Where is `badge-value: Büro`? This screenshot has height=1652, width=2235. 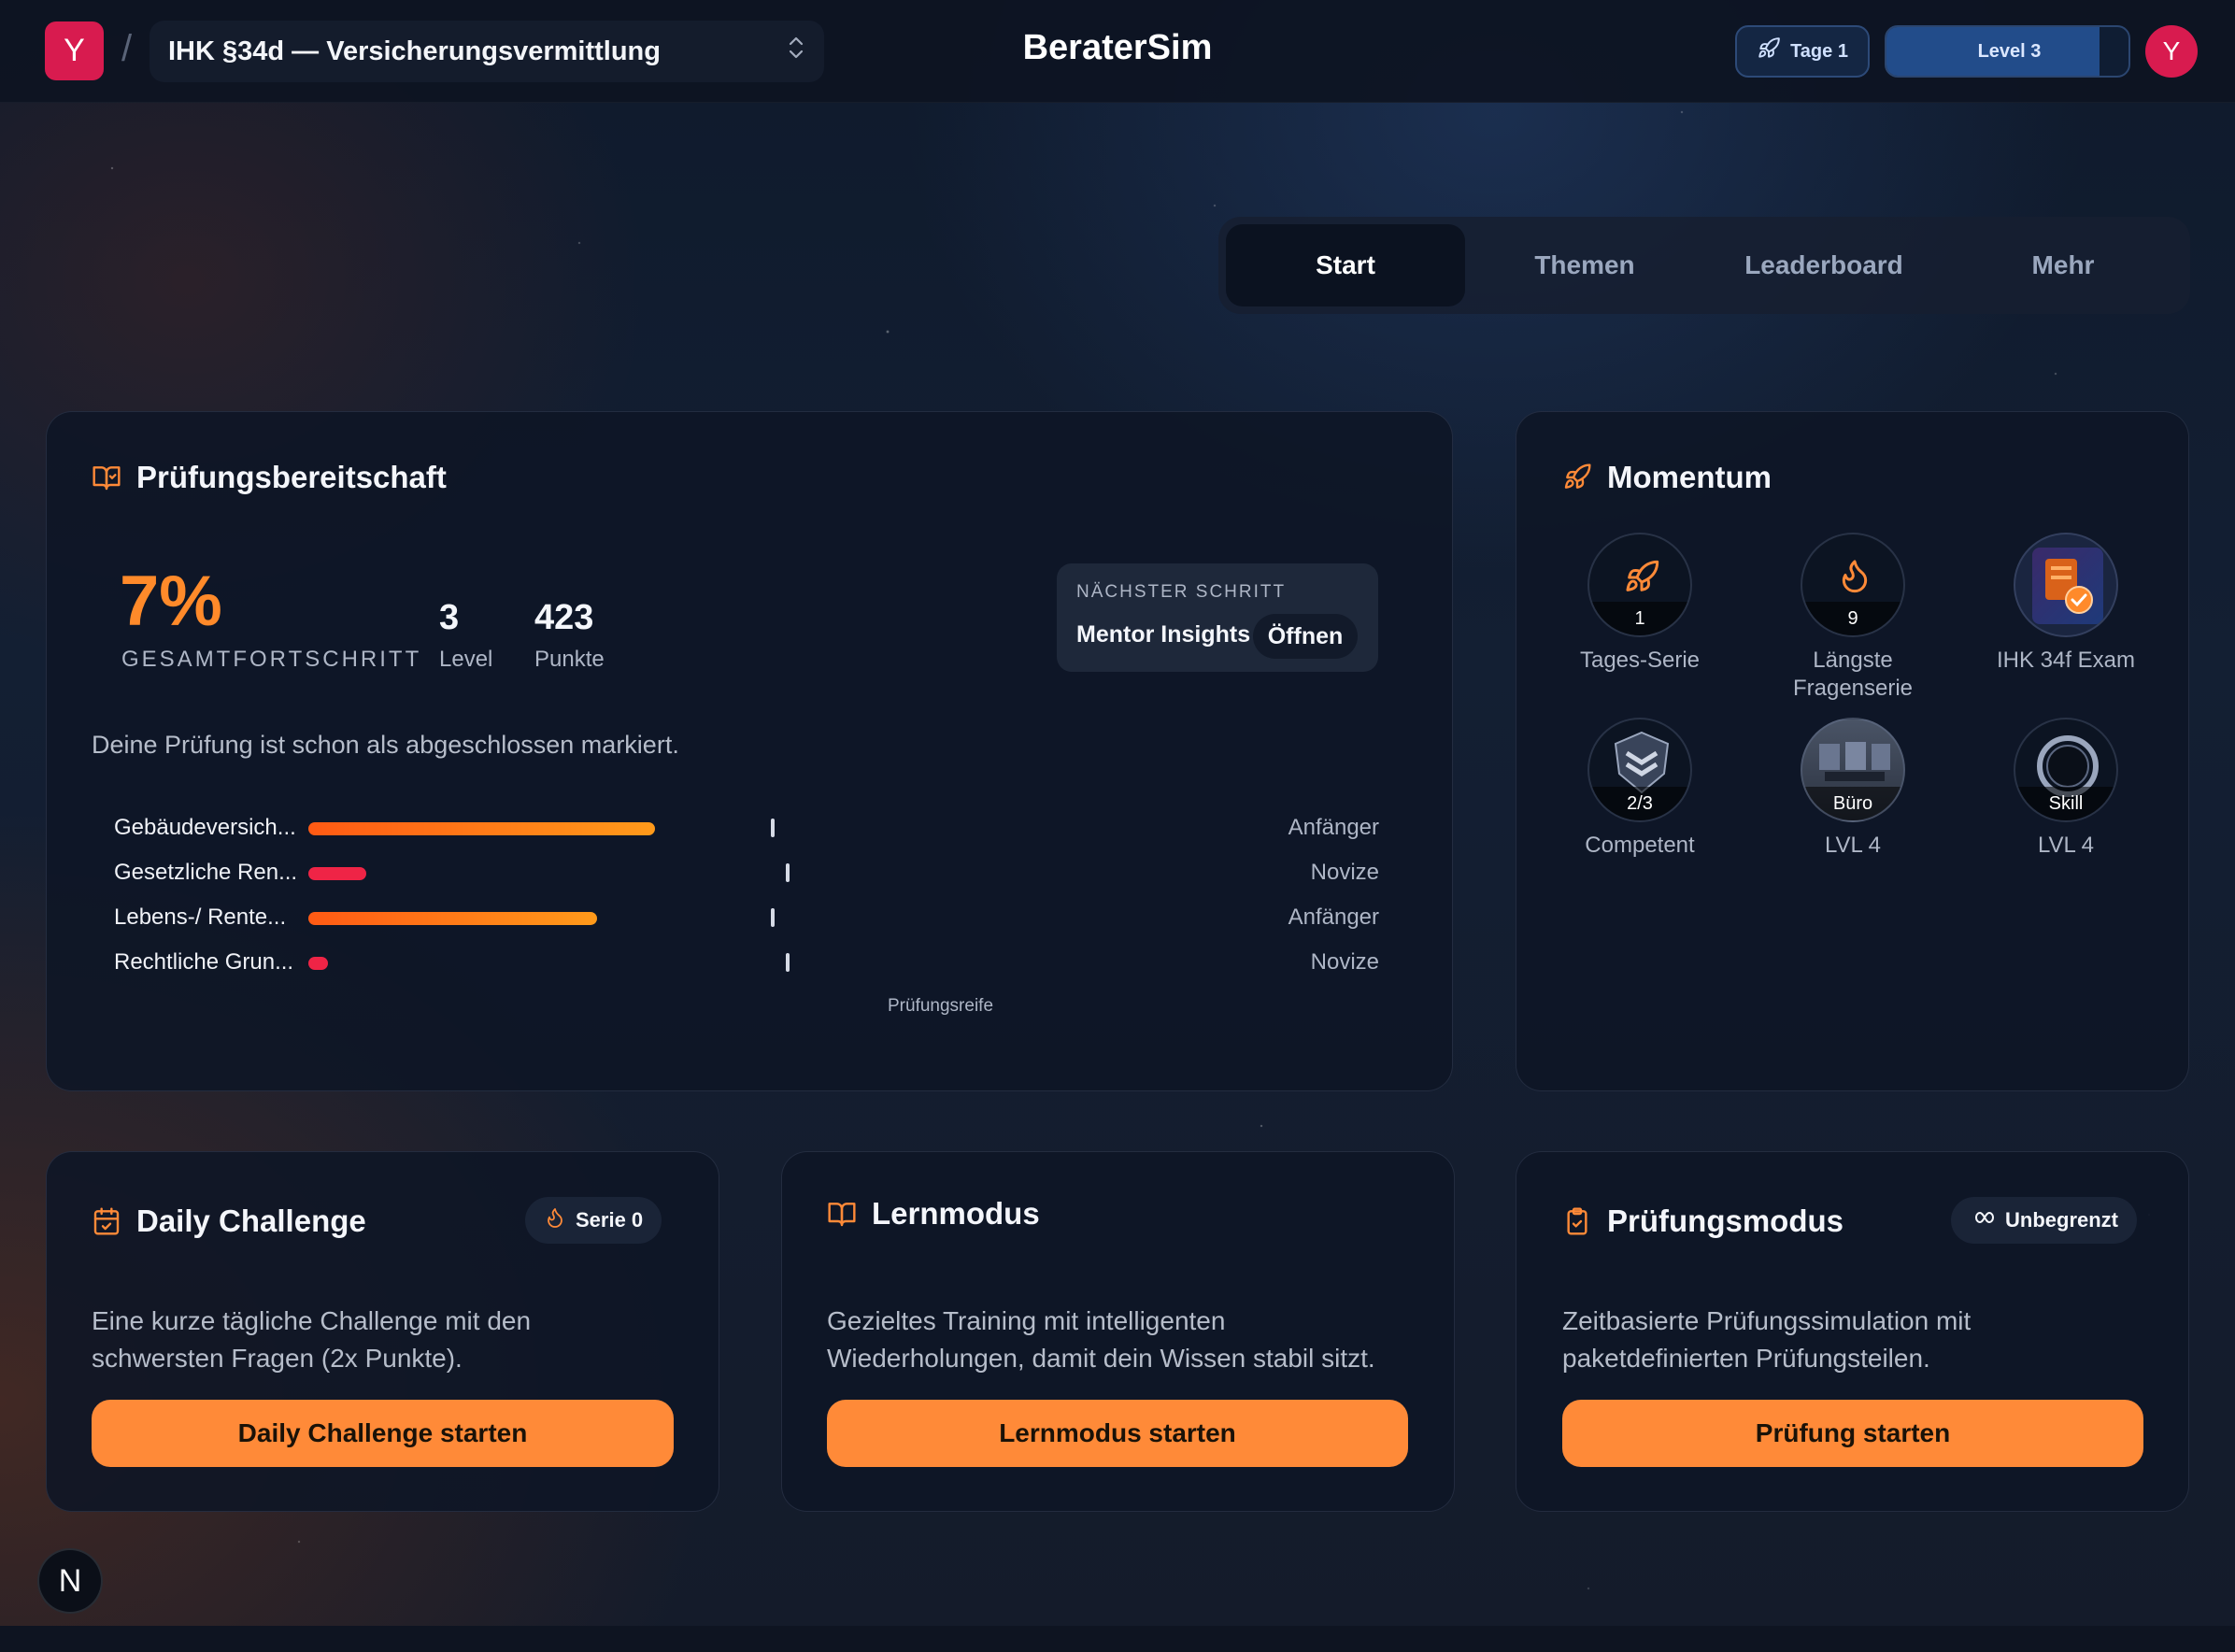 badge-value: Büro is located at coordinates (1852, 803).